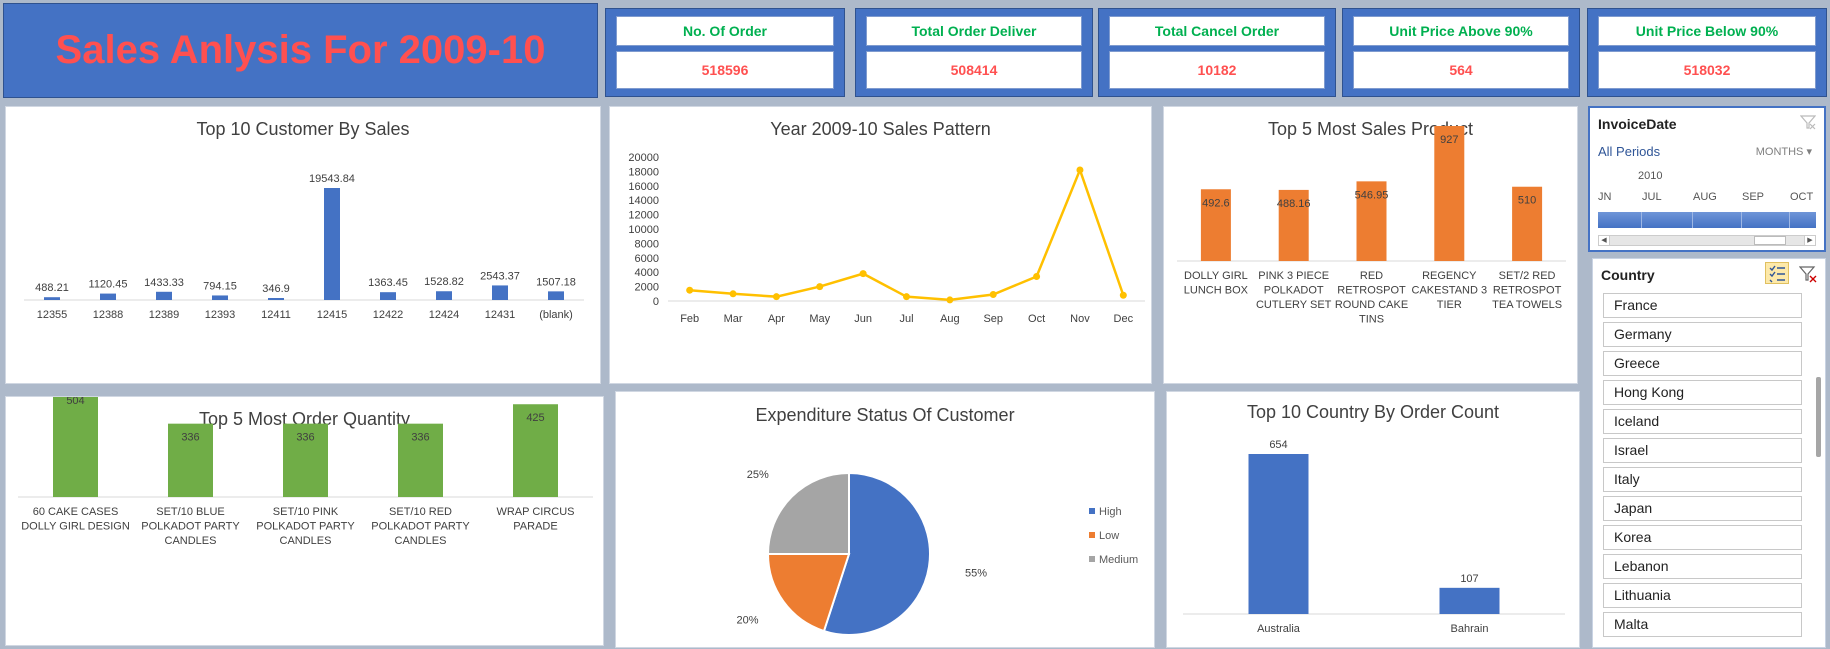 The image size is (1830, 649). I want to click on data-label: 794.15, so click(220, 286).